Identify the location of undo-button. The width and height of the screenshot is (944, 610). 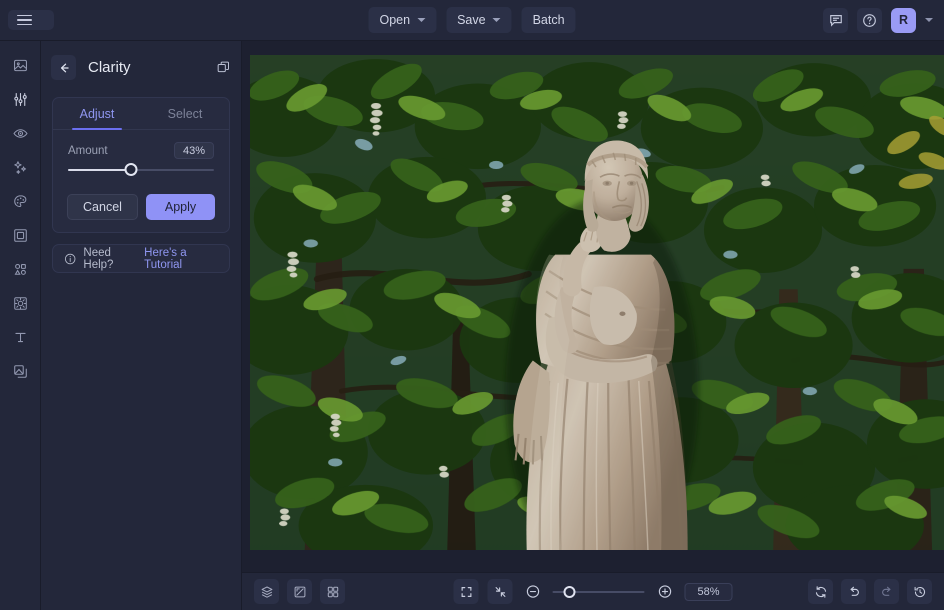
(853, 591).